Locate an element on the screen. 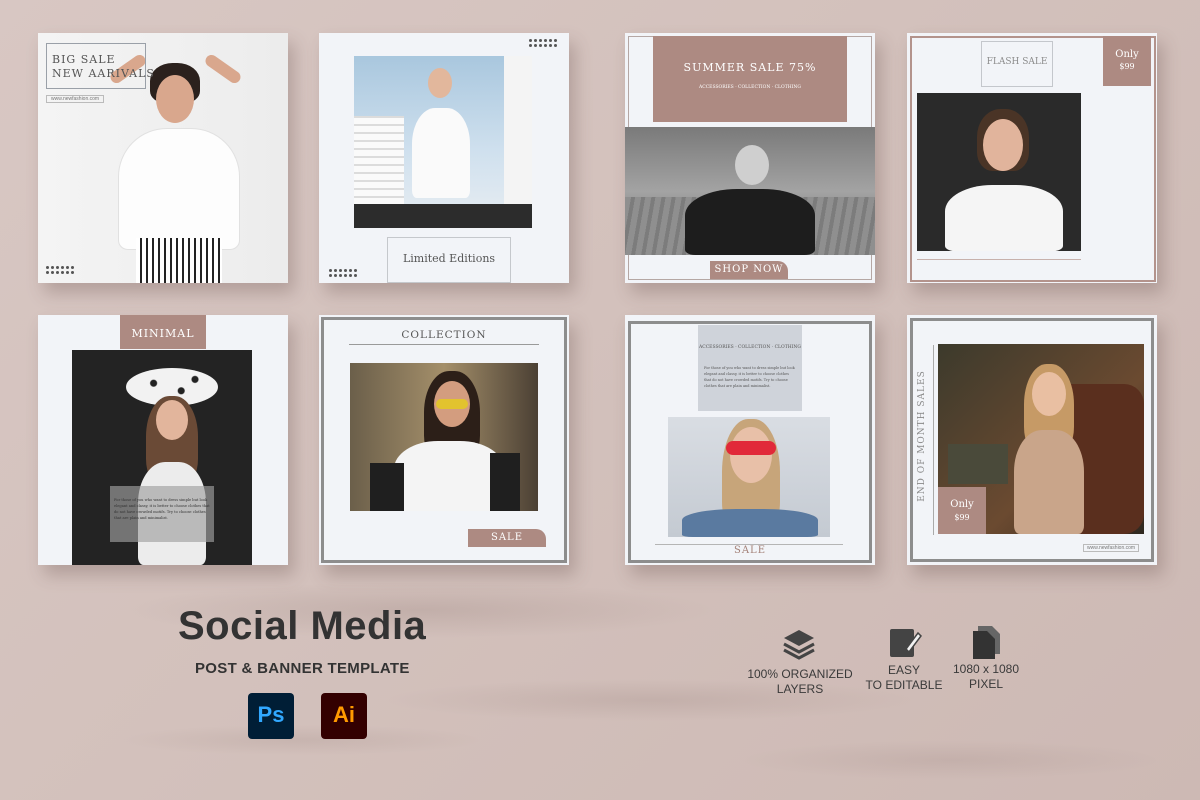 This screenshot has width=1200, height=800. template-card-collection: COLLECTION SALE is located at coordinates (444, 440).